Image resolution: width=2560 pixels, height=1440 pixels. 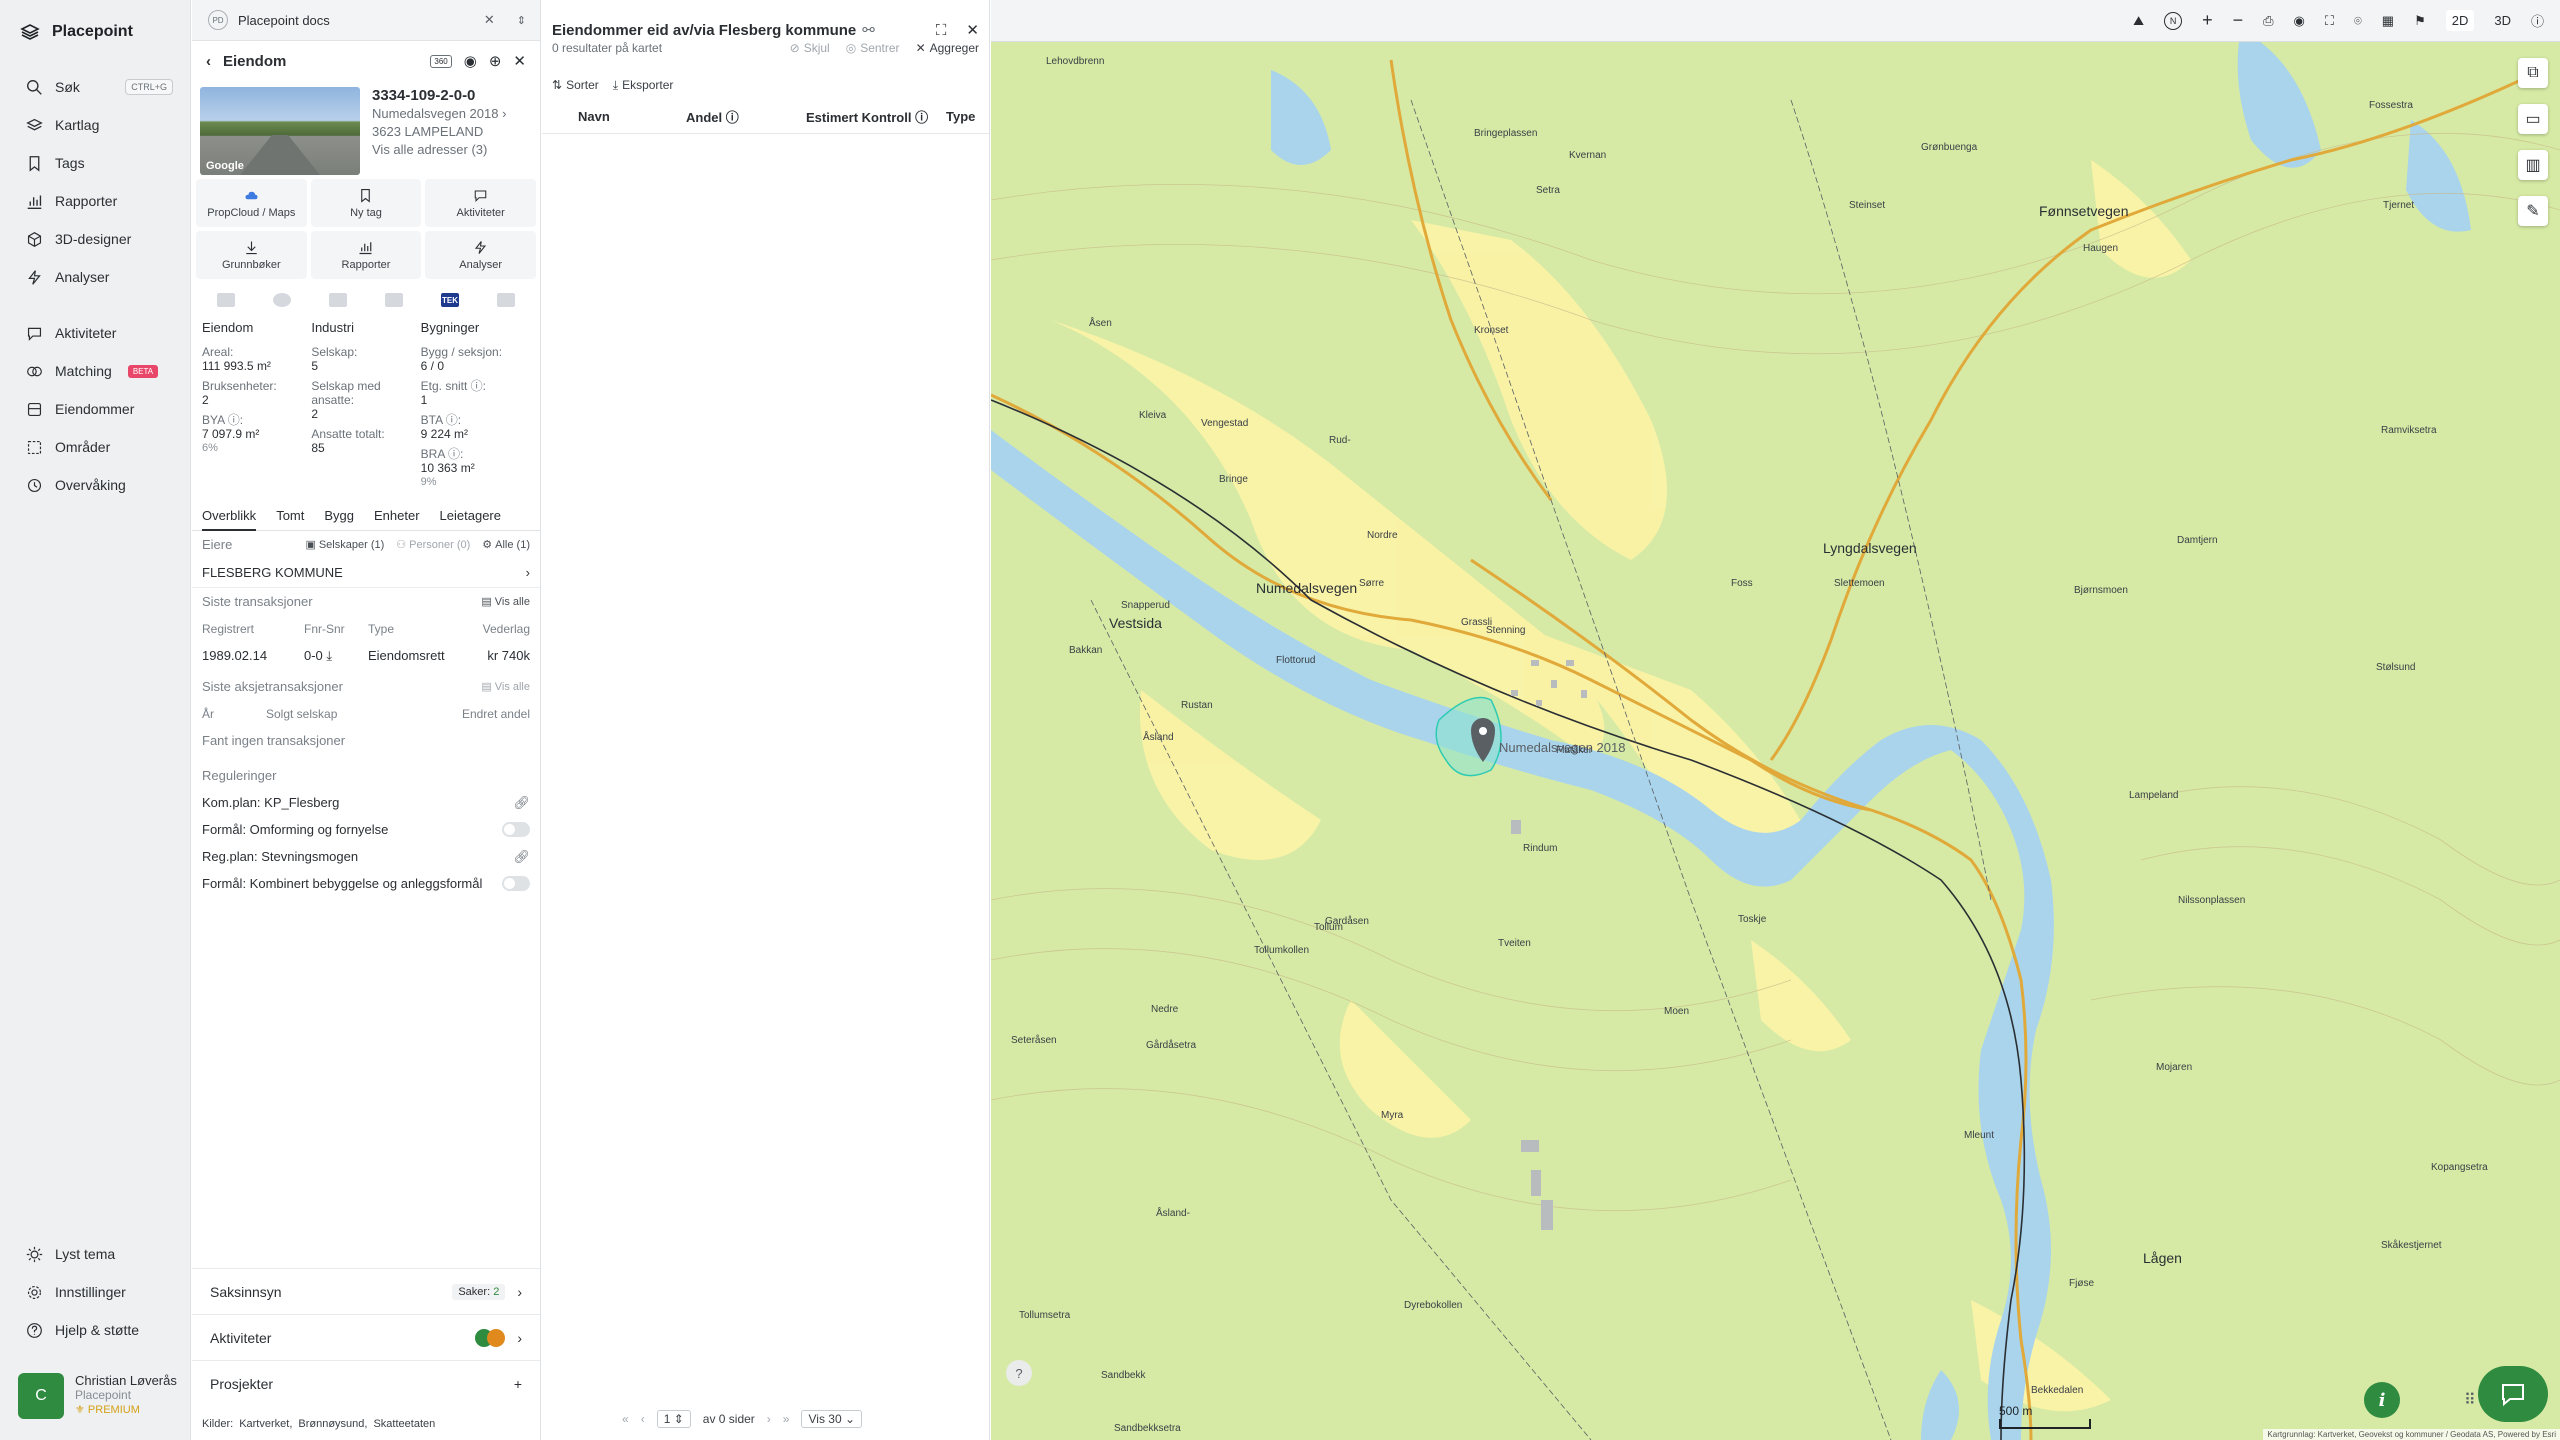 I want to click on back-icon: ‹, so click(x=208, y=61).